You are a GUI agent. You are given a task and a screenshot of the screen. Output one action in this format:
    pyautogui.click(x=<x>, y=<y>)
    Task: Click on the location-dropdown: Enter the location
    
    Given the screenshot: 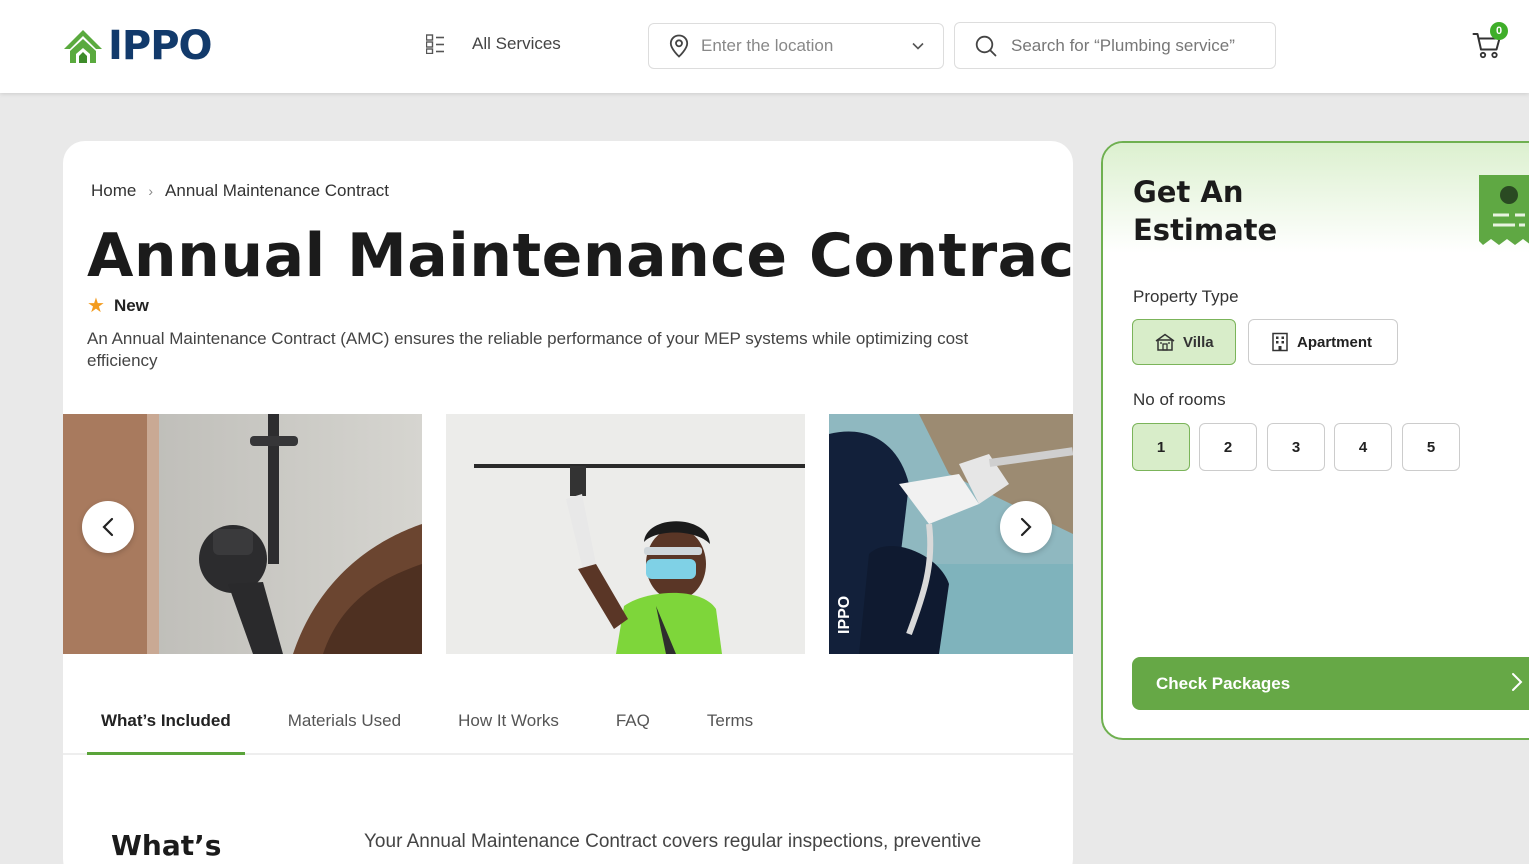 What is the action you would take?
    pyautogui.click(x=796, y=46)
    